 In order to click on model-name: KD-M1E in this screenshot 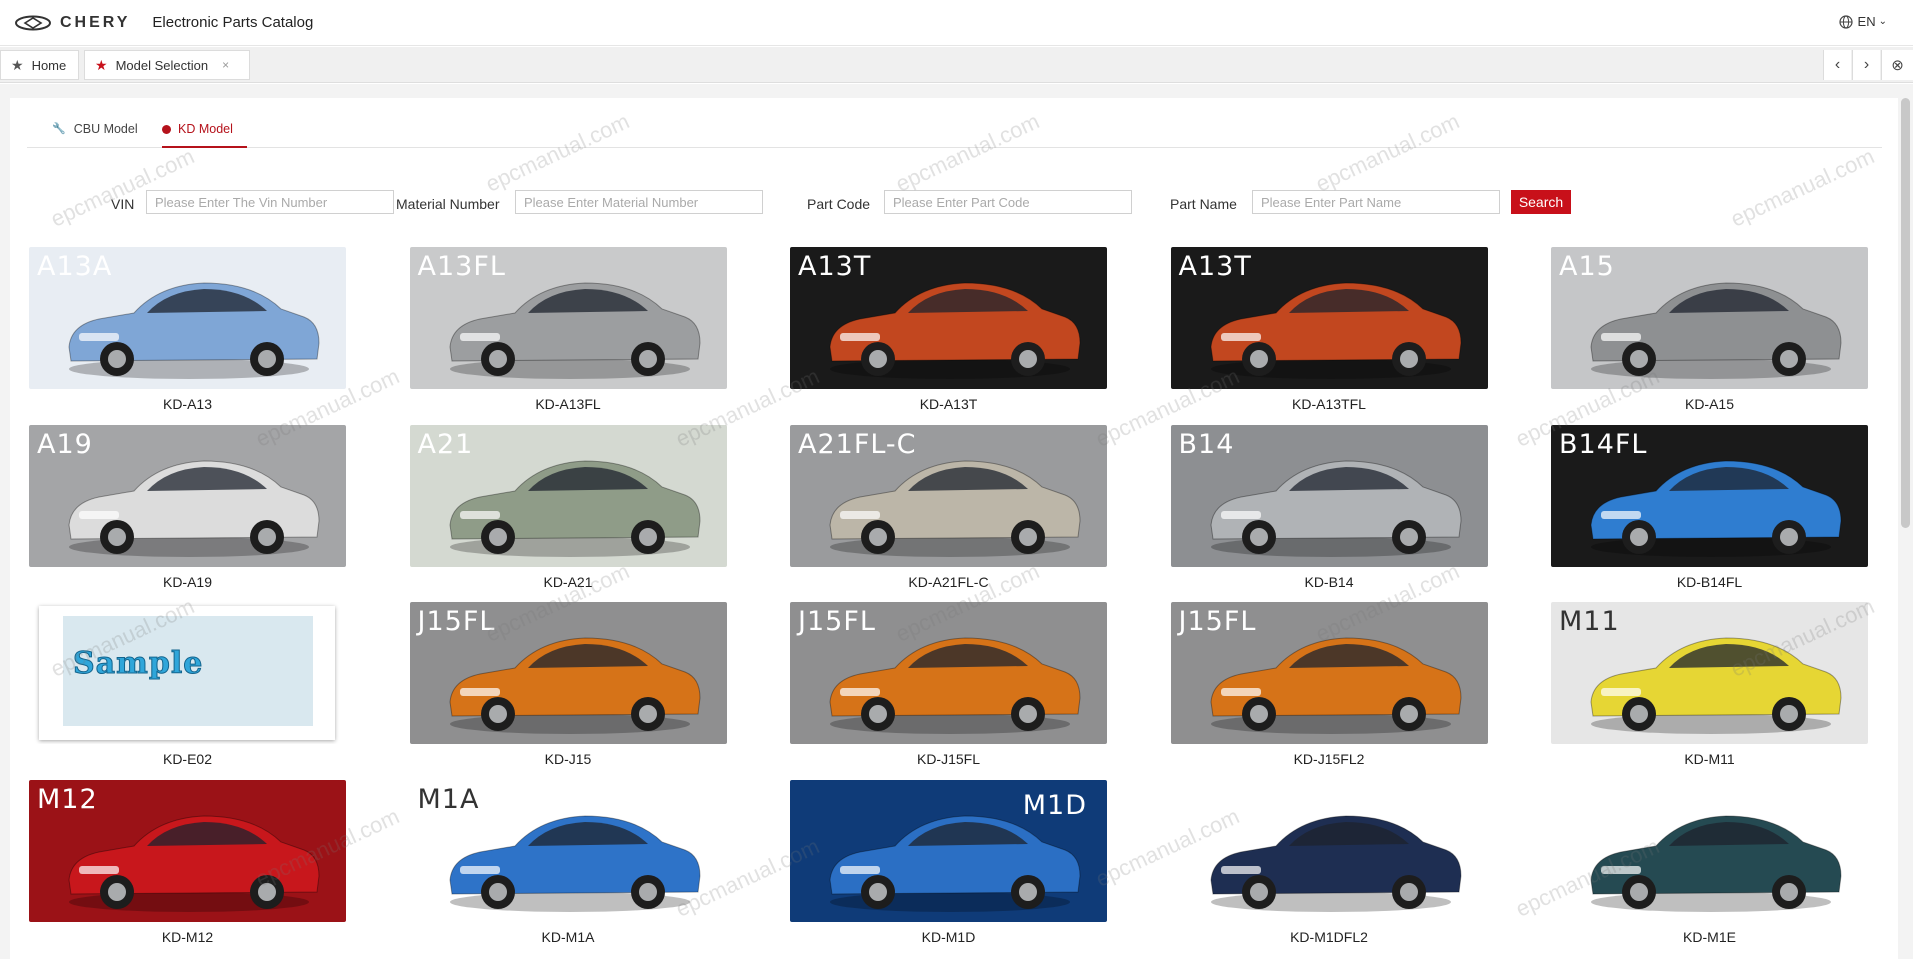, I will do `click(1709, 937)`.